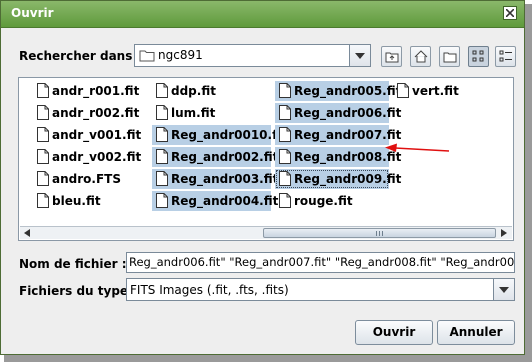 The image size is (532, 362). Describe the element at coordinates (78, 291) in the screenshot. I see `file-type-label: Fichiers du type :` at that location.